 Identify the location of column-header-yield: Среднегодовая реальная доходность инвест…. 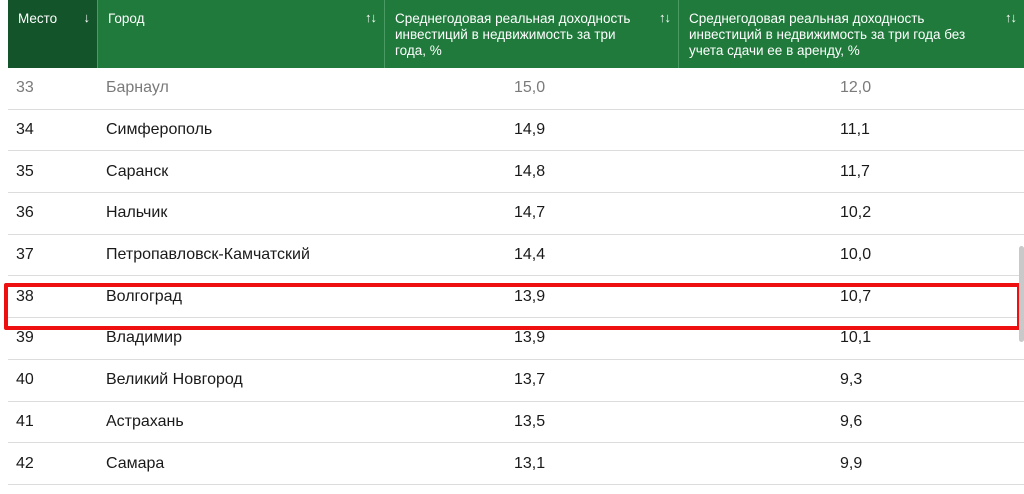
(532, 34).